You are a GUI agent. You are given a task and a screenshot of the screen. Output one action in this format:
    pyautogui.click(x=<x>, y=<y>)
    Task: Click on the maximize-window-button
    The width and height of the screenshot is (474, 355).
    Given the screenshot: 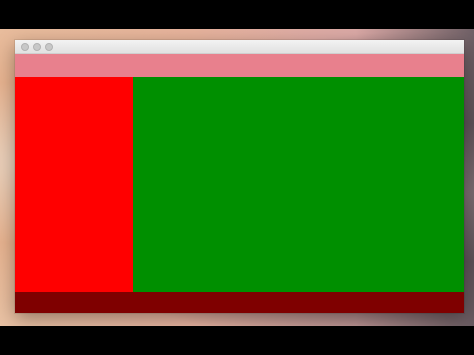 What is the action you would take?
    pyautogui.click(x=49, y=47)
    